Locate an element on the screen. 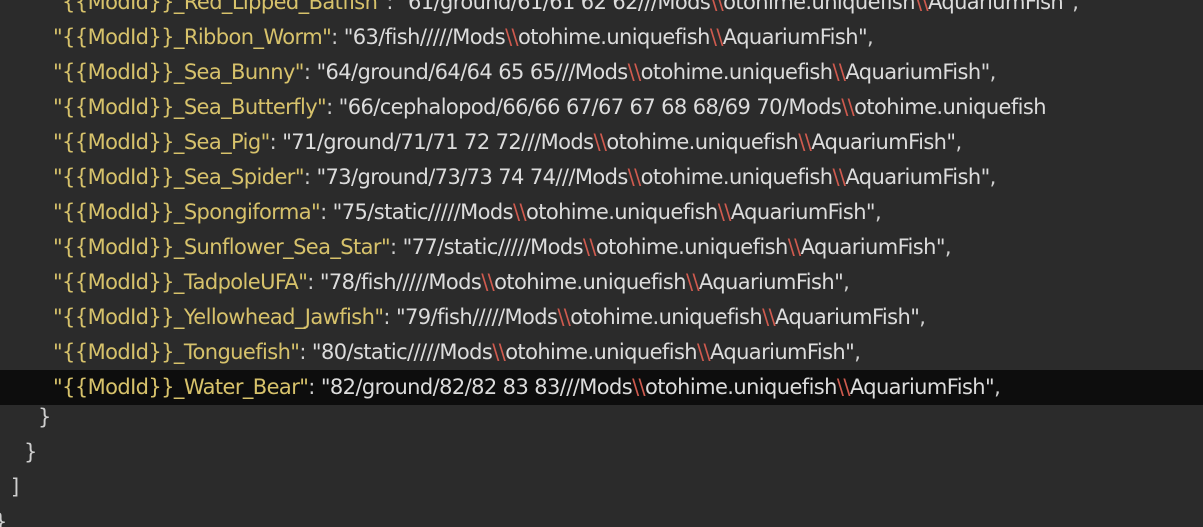 This screenshot has width=1203, height=527. json-key: "{{ModId}}_Sea_Butterfly" is located at coordinates (190, 107).